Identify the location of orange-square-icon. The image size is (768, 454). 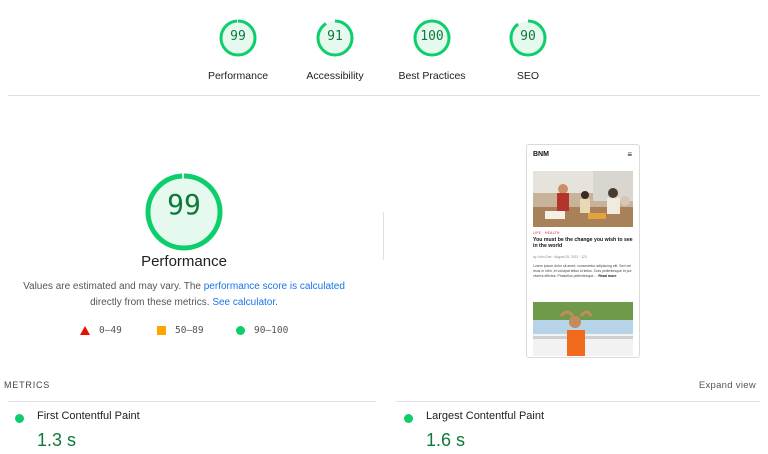
(161, 330).